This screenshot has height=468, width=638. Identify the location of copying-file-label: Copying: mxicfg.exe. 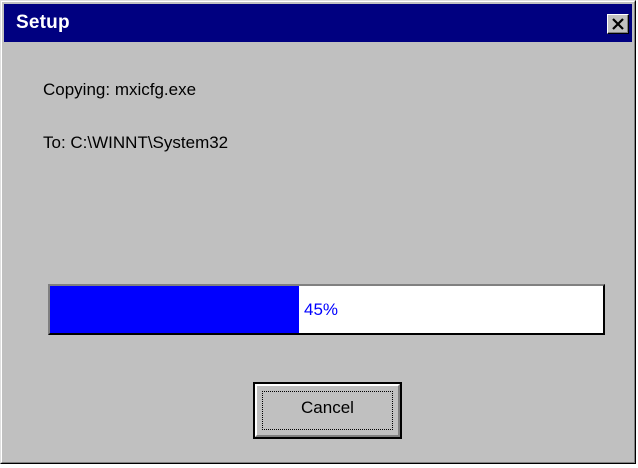
(120, 89).